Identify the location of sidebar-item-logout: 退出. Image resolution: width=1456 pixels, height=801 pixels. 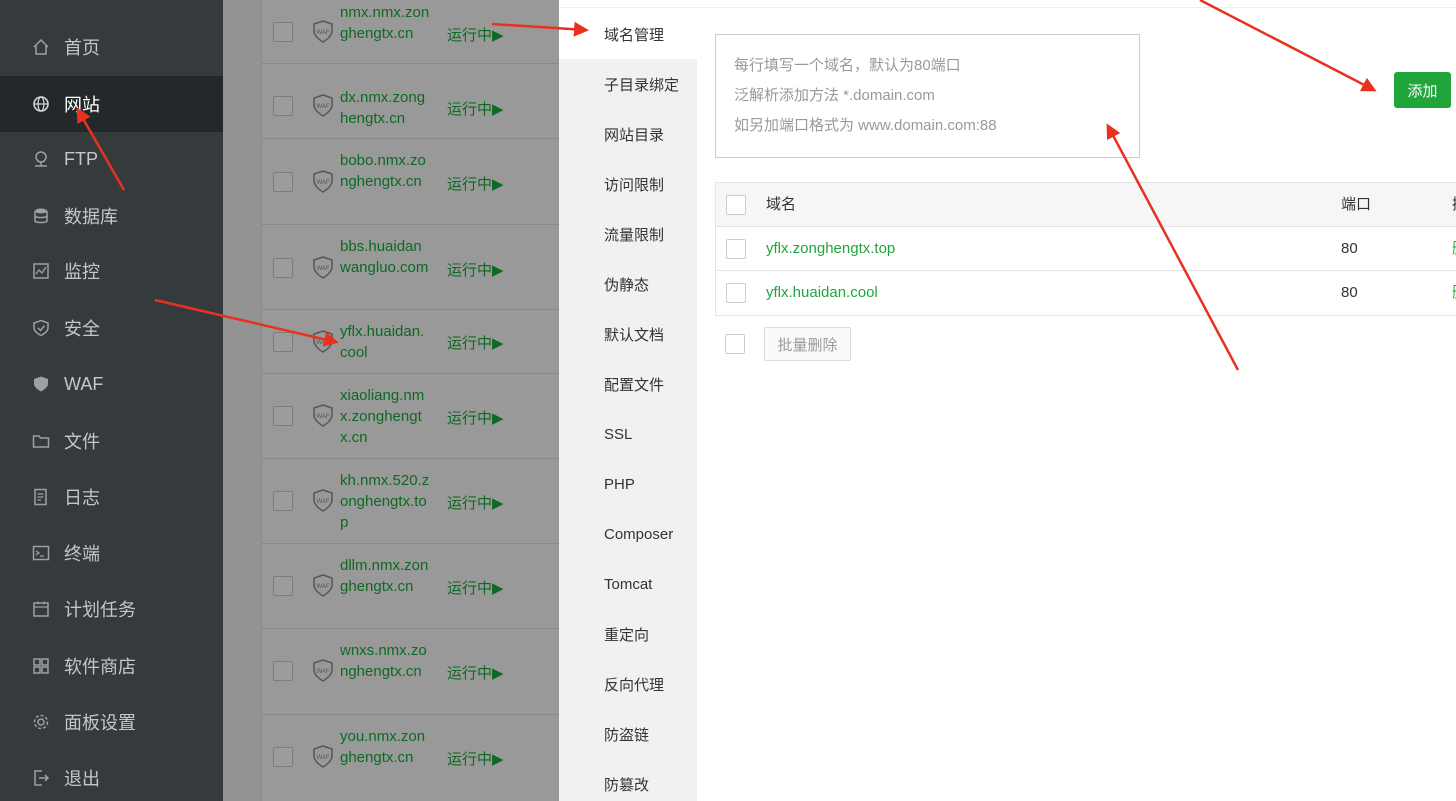
(111, 775).